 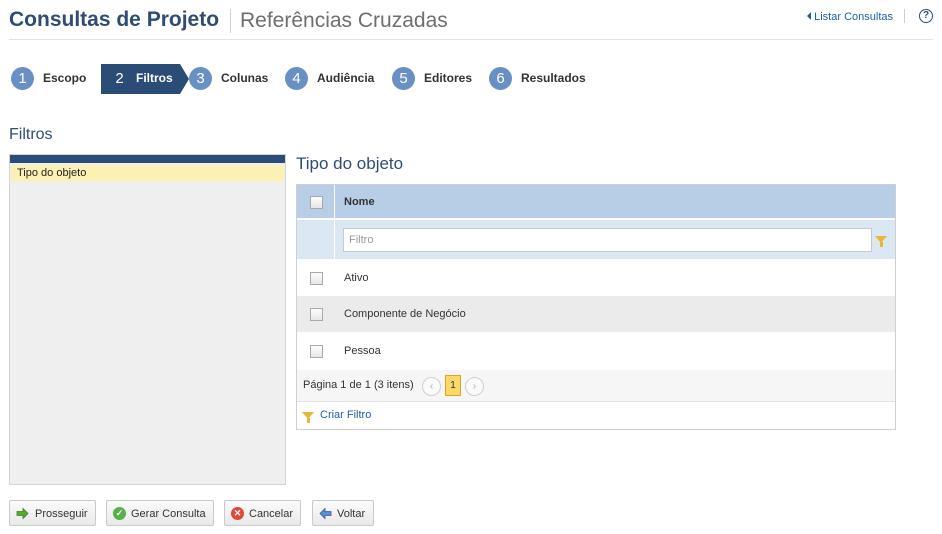 I want to click on step-columns: 3 Colunas, so click(x=234, y=79).